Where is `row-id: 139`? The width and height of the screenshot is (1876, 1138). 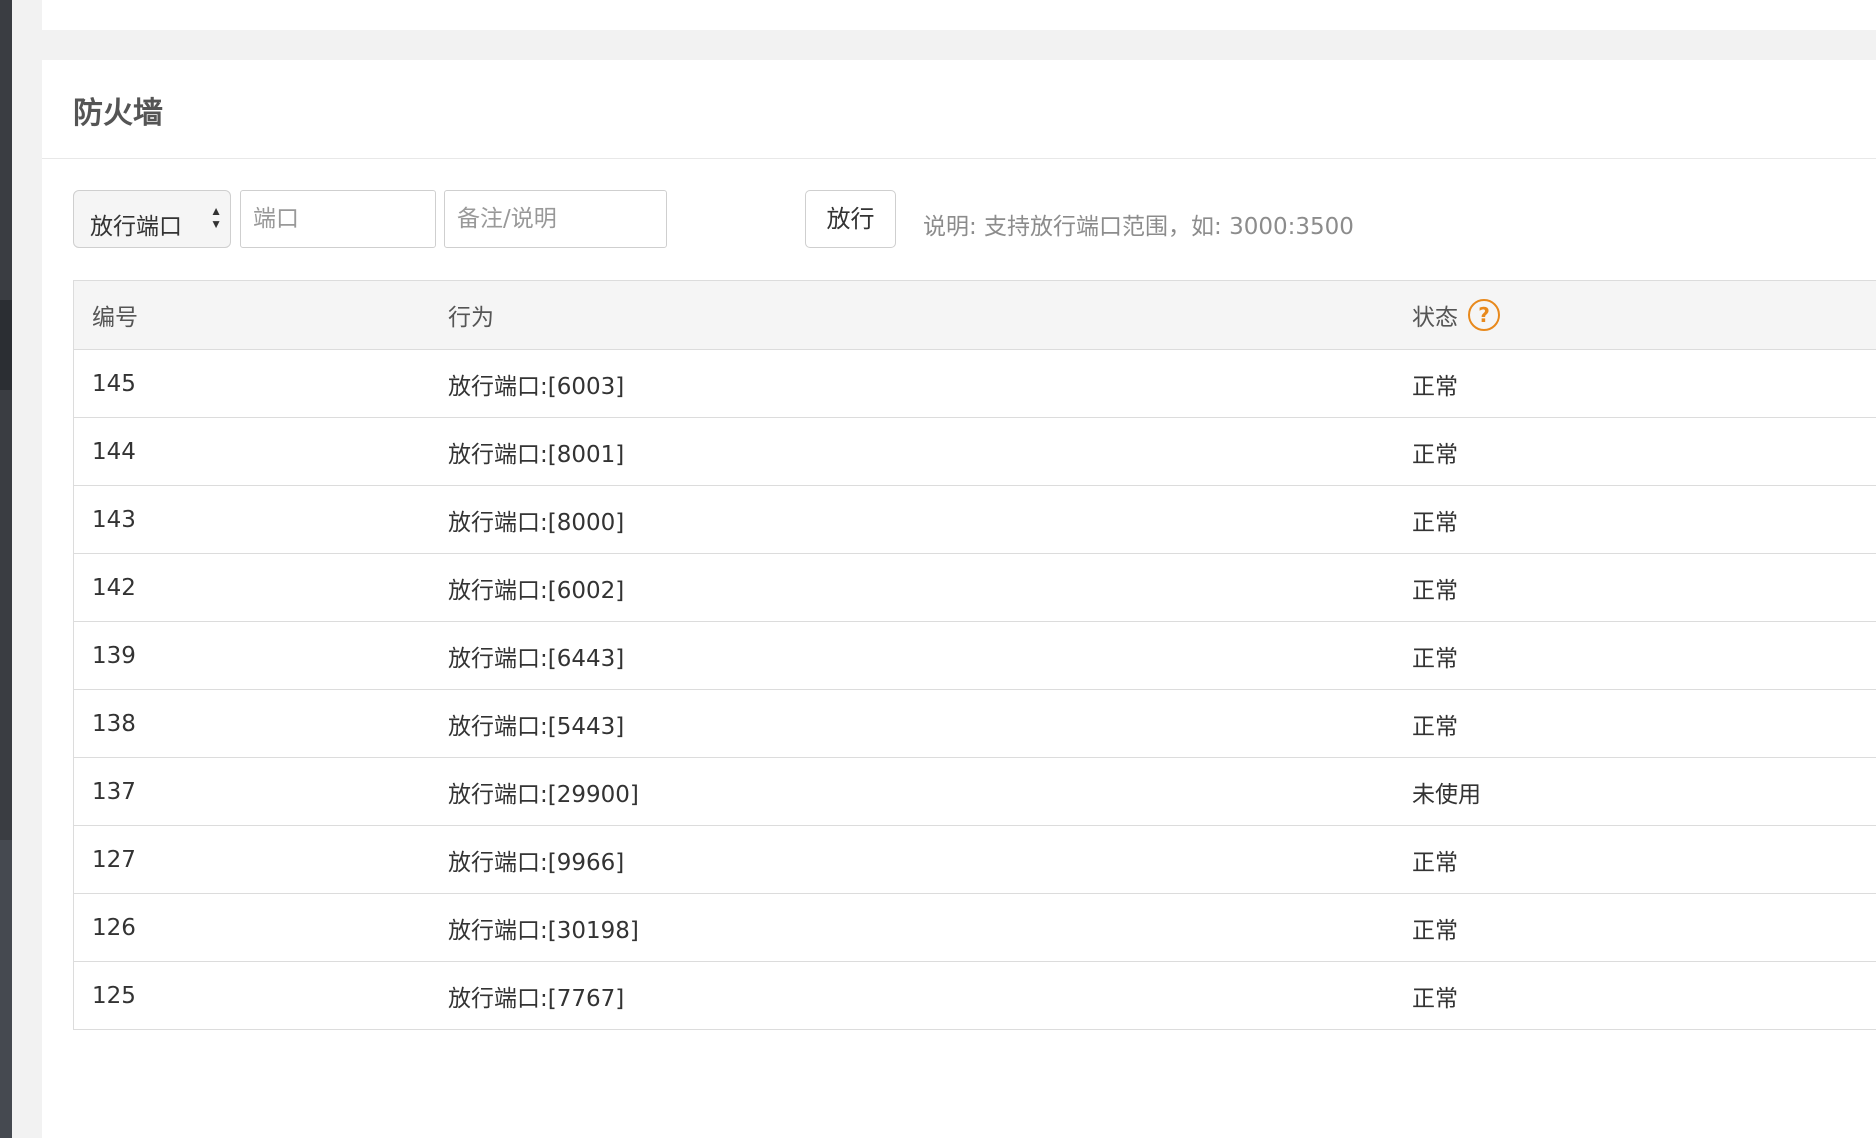 row-id: 139 is located at coordinates (114, 655).